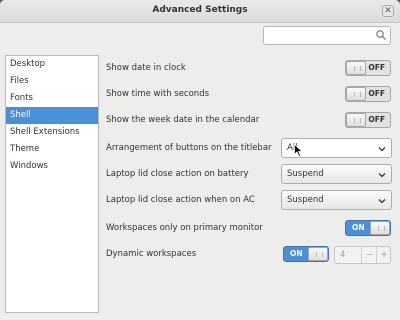 The width and height of the screenshot is (400, 320). Describe the element at coordinates (146, 68) in the screenshot. I see `show-date-label: Show date in clock` at that location.